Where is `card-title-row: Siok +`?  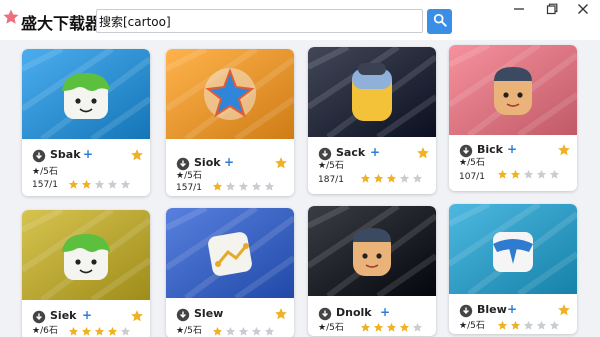 card-title-row: Siok + is located at coordinates (230, 163).